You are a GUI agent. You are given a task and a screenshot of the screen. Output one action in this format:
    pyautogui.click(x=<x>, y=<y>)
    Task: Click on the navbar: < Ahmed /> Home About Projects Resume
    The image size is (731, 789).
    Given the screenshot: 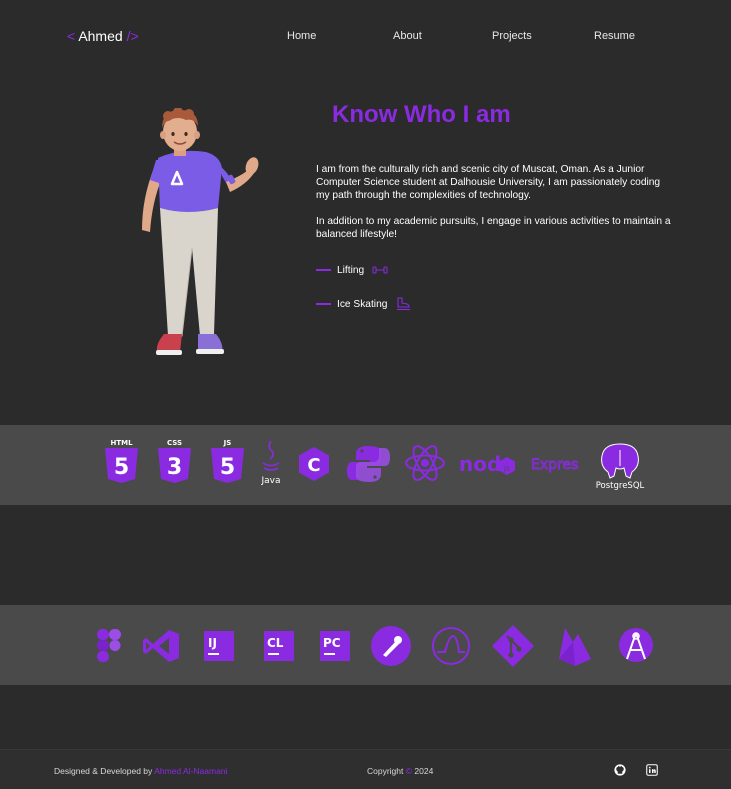 What is the action you would take?
    pyautogui.click(x=365, y=37)
    